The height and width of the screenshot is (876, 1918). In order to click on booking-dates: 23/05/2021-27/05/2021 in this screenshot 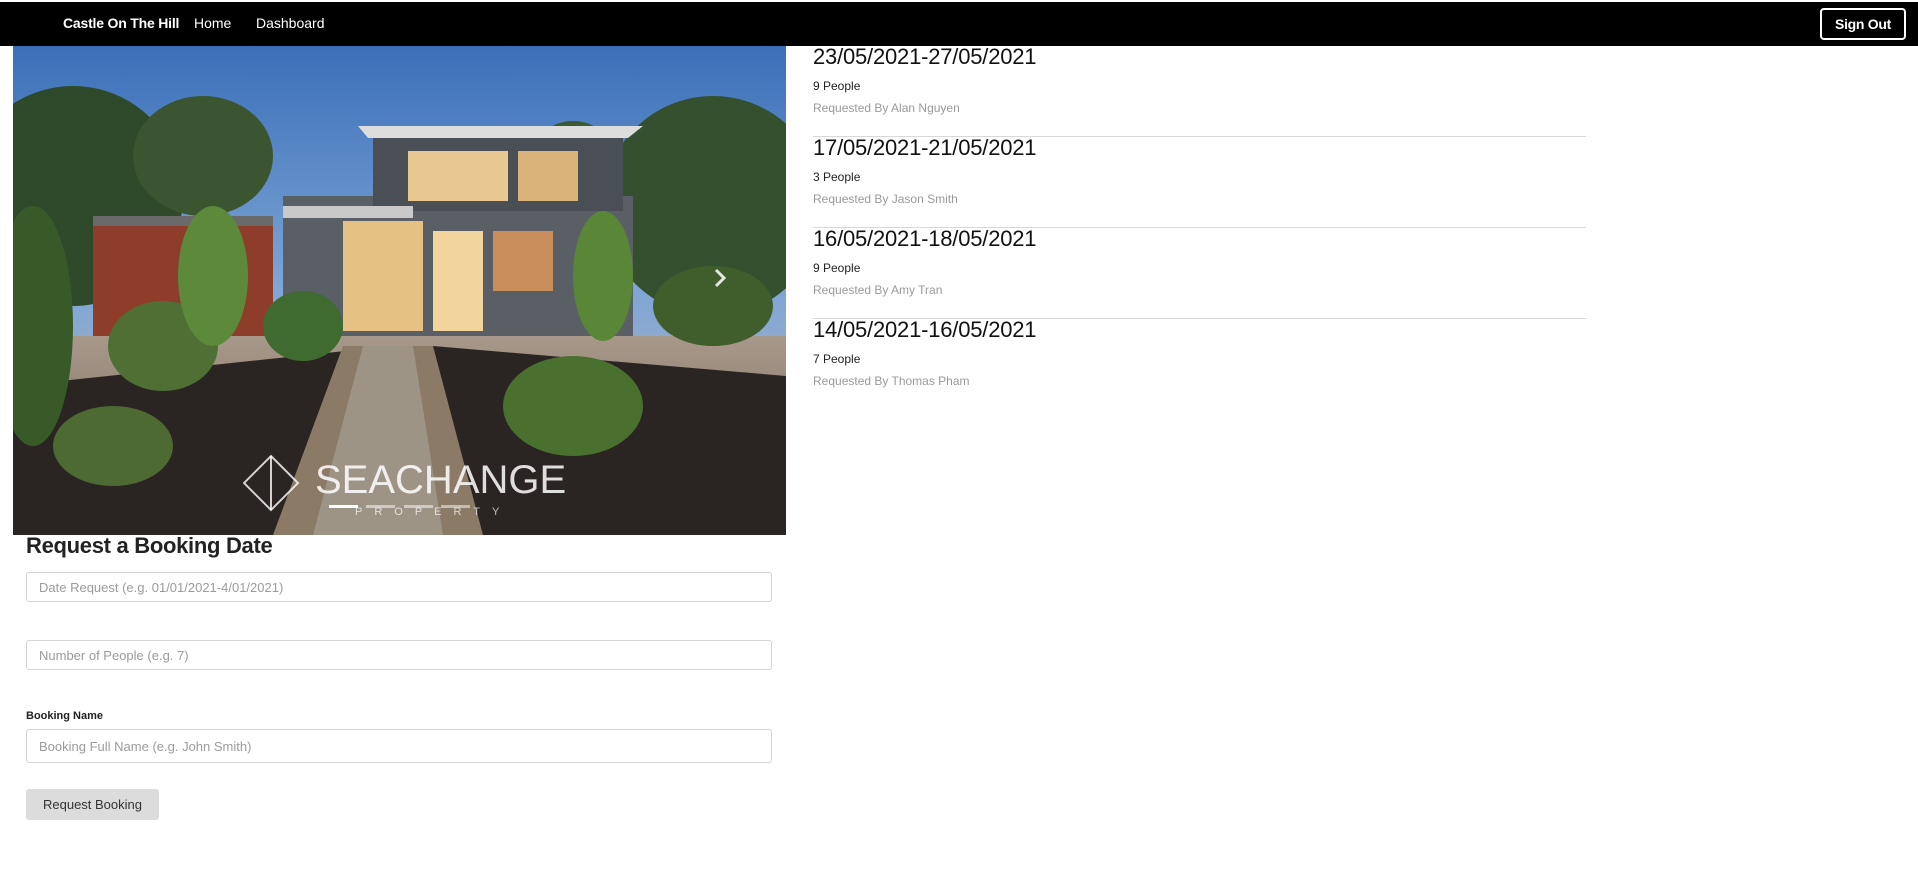, I will do `click(925, 56)`.